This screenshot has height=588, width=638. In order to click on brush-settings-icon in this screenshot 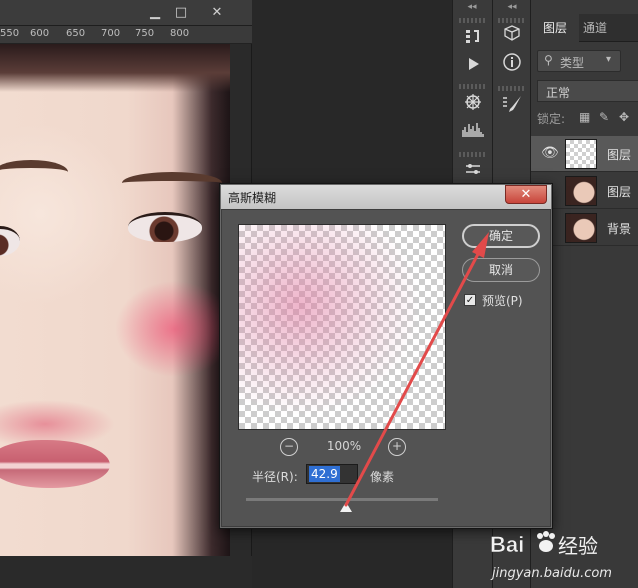, I will do `click(473, 105)`.